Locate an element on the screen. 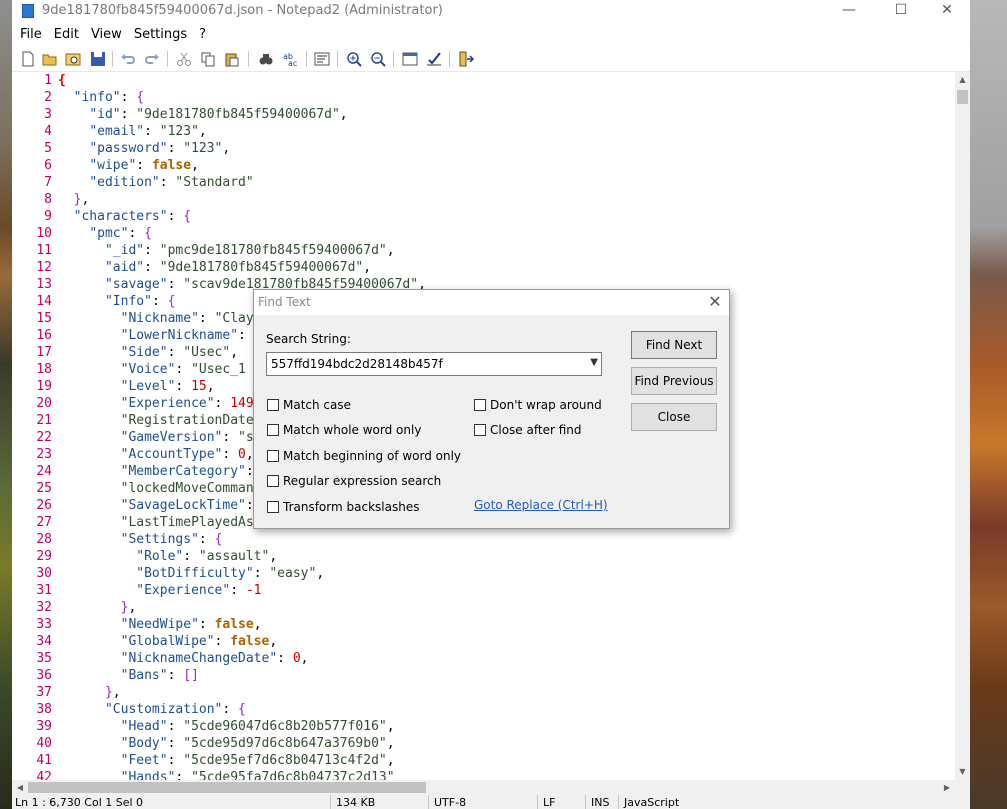 The image size is (1007, 809). paste-icon is located at coordinates (232, 59).